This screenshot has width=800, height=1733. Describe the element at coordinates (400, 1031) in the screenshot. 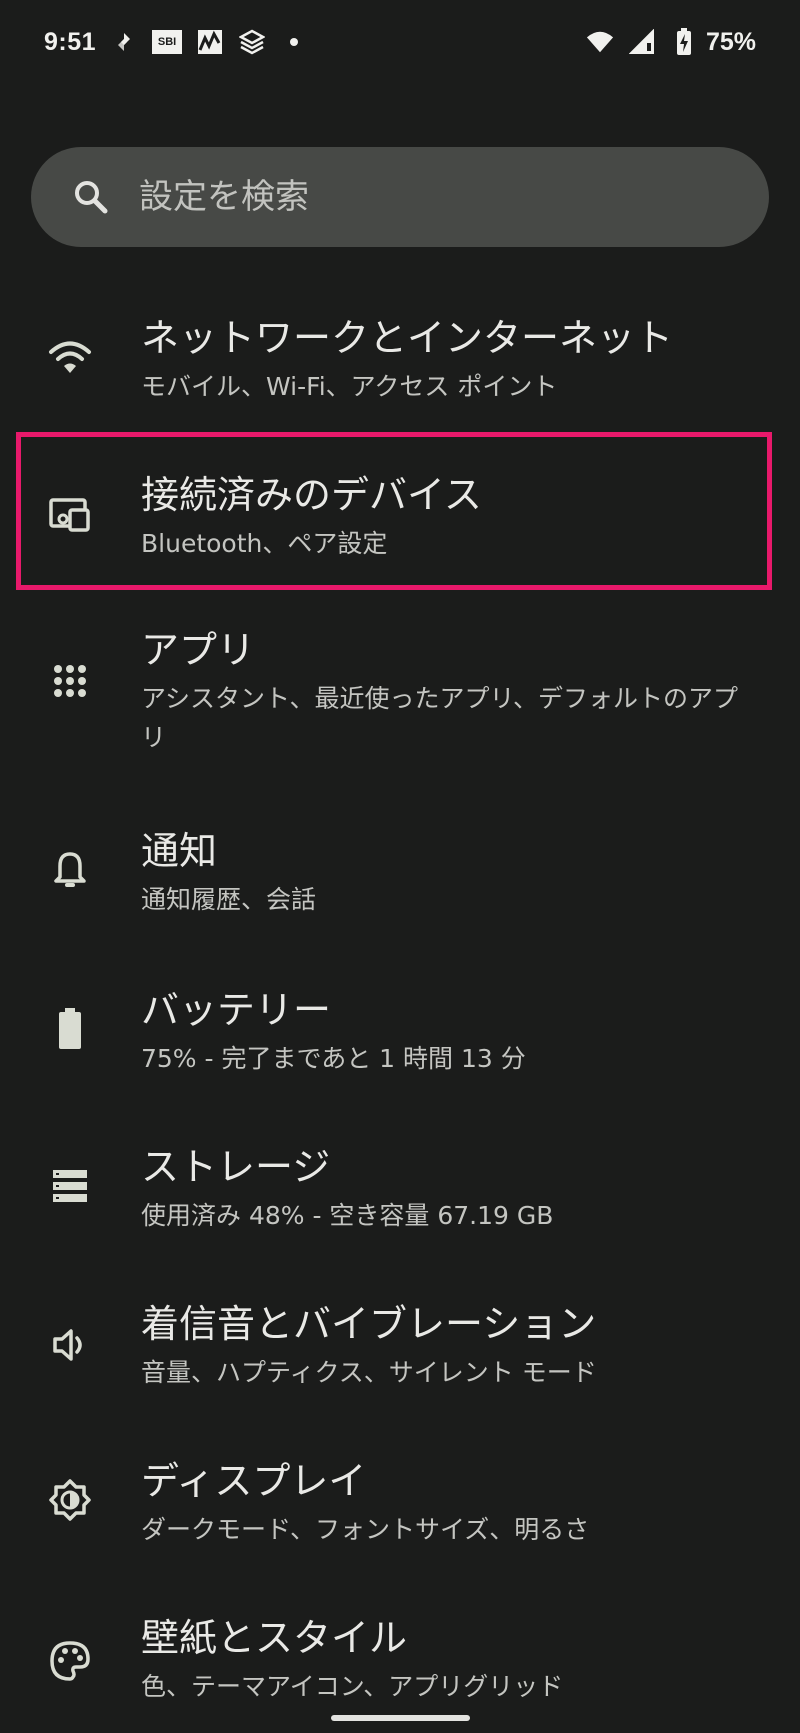

I see `settings-item-battery: バッテリー 75% - 完了まであと 1 時間 13 分` at that location.